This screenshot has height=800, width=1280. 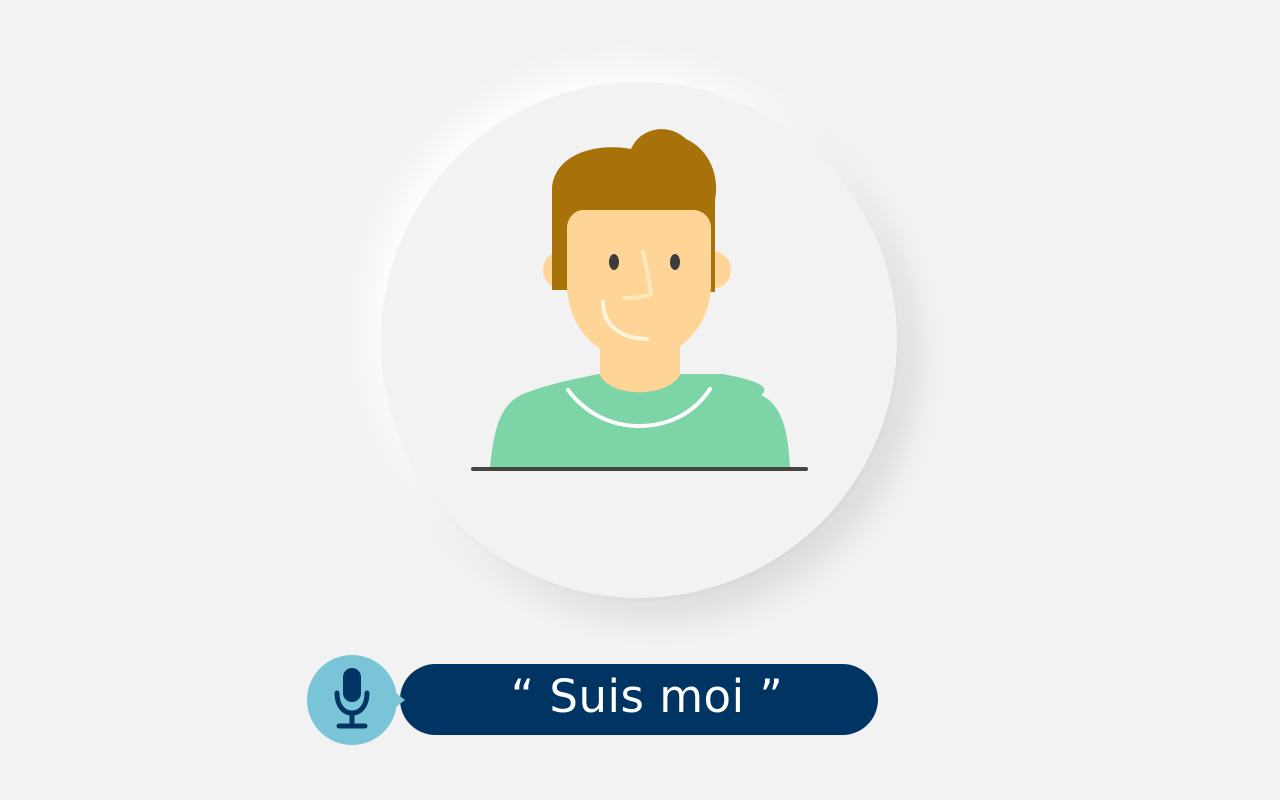 I want to click on person-avatar-illustration, so click(x=639, y=300).